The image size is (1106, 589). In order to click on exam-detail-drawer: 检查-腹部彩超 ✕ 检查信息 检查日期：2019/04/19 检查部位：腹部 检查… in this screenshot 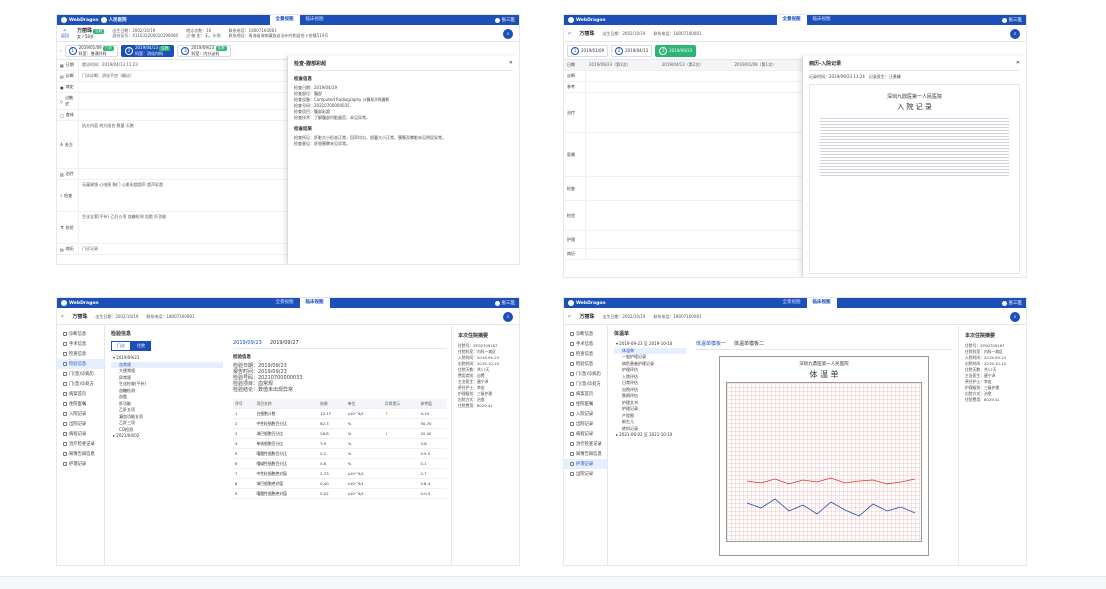, I will do `click(403, 160)`.